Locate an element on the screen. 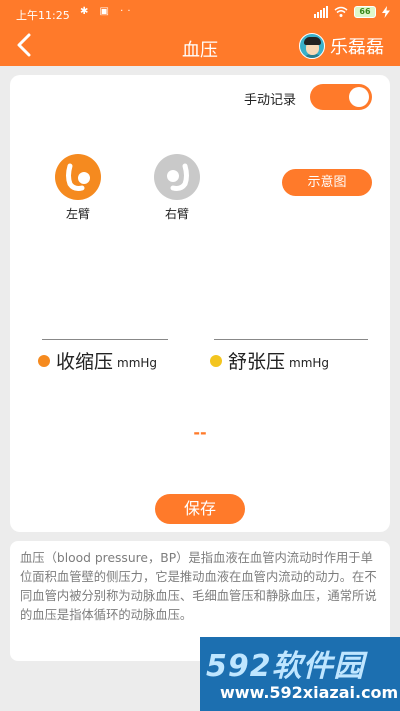  status-time: 上午11:25 is located at coordinates (43, 15).